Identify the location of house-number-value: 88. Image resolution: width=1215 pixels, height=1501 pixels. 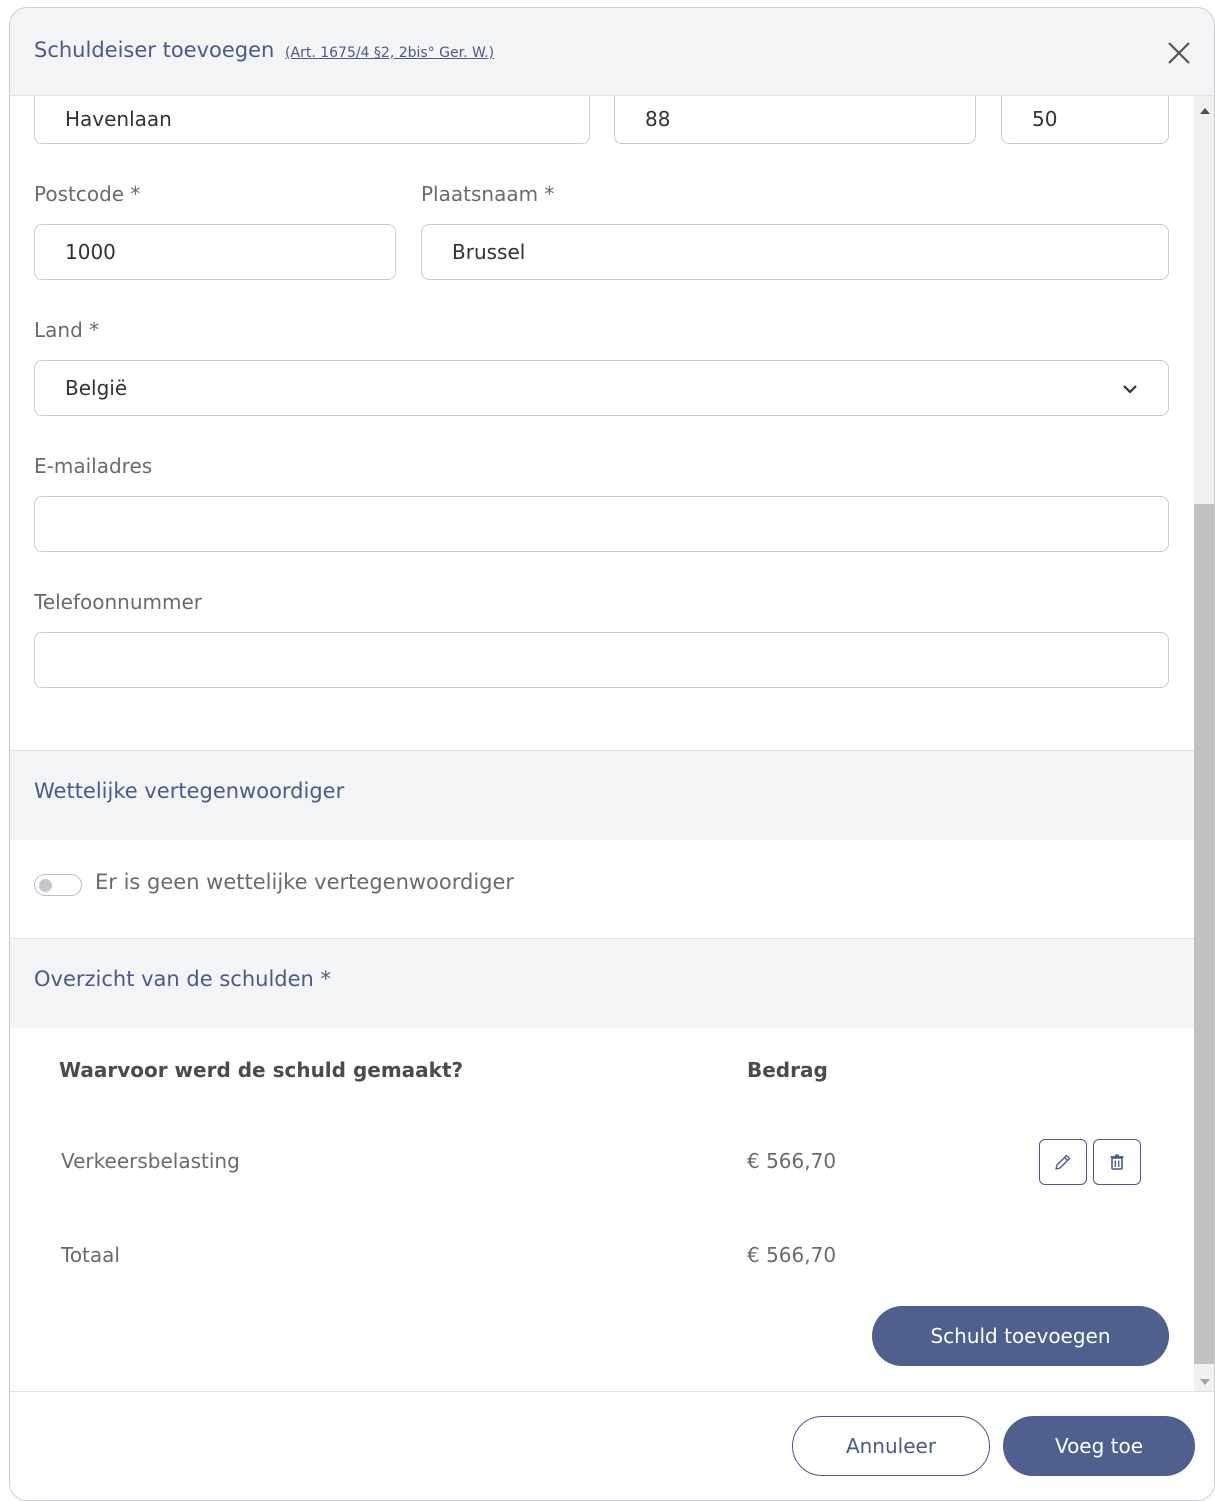
(658, 119).